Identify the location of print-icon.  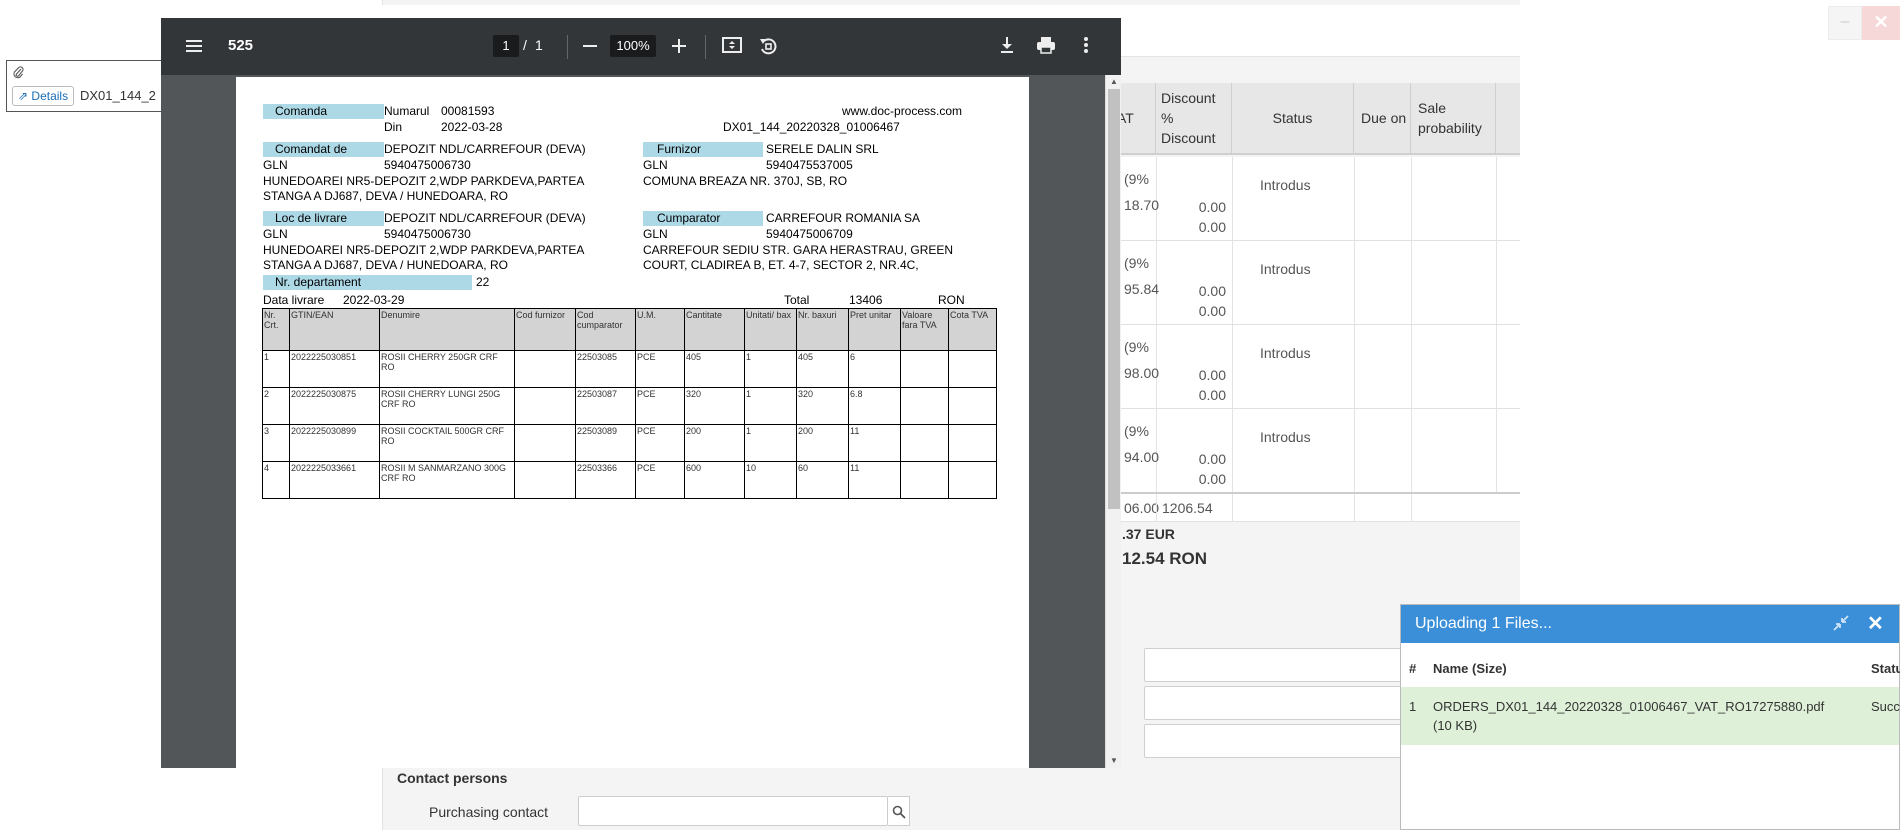
(1046, 45).